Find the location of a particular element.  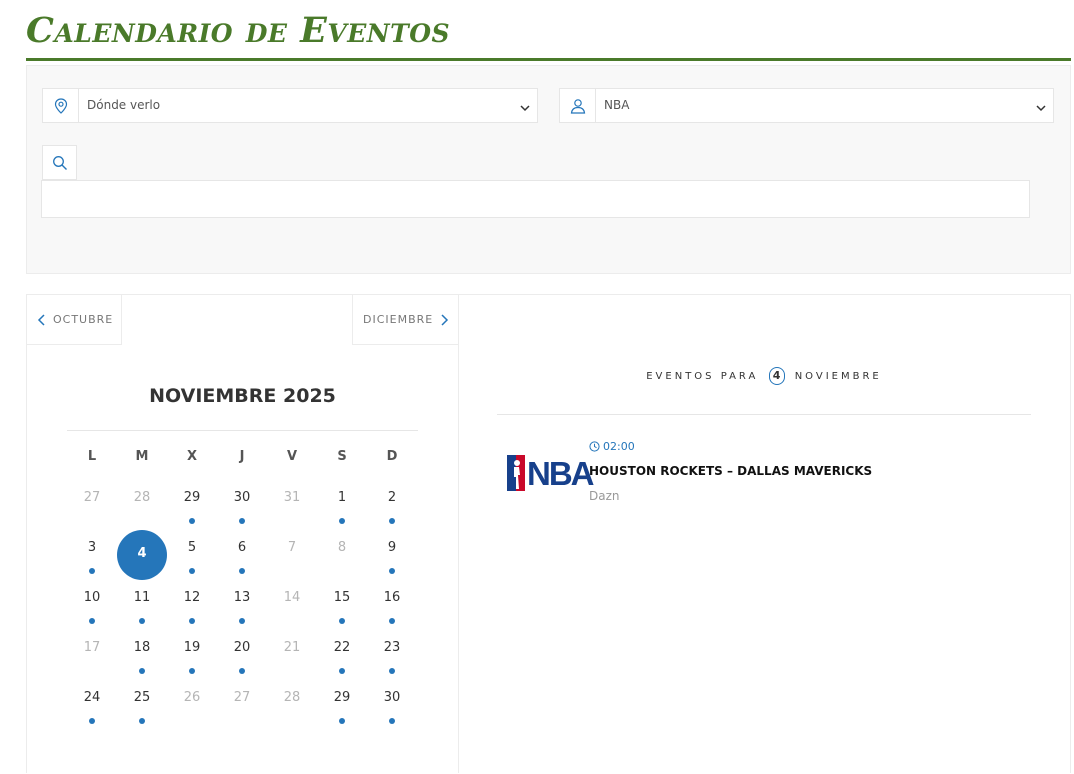

calendar-day: 12 is located at coordinates (192, 605).